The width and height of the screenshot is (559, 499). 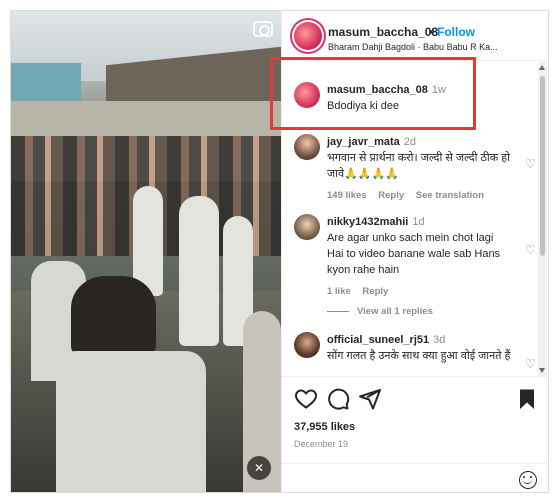 What do you see at coordinates (450, 195) in the screenshot?
I see `see-translation-link: See translation` at bounding box center [450, 195].